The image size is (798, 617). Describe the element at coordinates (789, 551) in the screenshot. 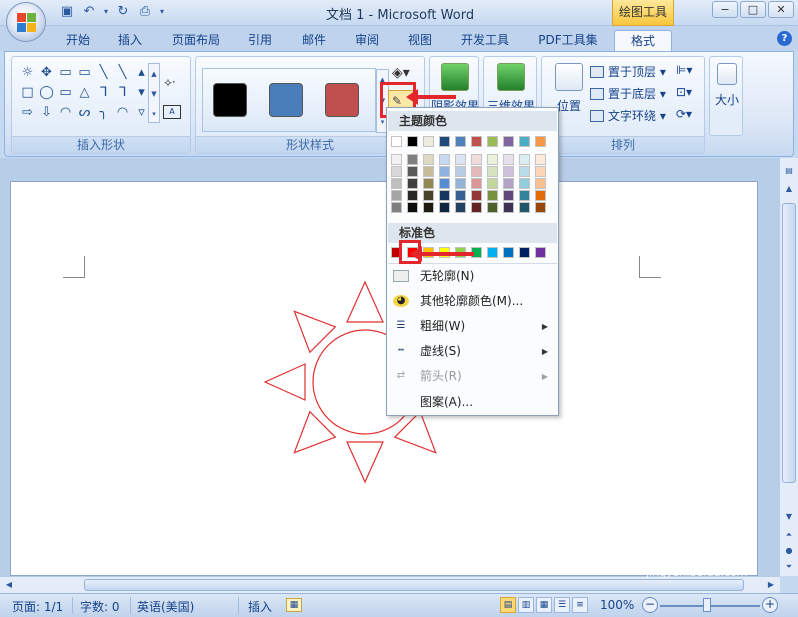

I see `browse-object-icon: ●` at that location.